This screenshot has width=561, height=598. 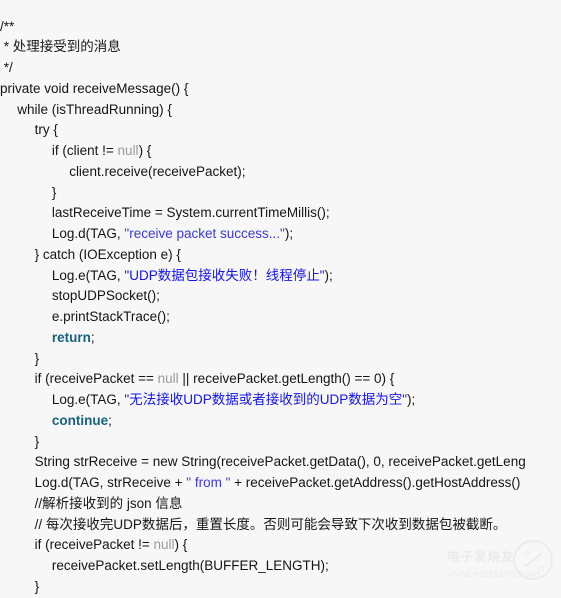 What do you see at coordinates (280, 317) in the screenshot?
I see `code-line: e.printStackTrace();` at bounding box center [280, 317].